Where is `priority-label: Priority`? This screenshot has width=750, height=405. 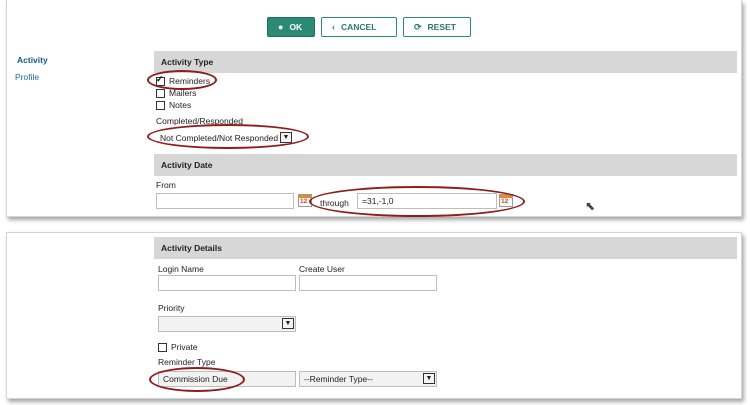 priority-label: Priority is located at coordinates (171, 308).